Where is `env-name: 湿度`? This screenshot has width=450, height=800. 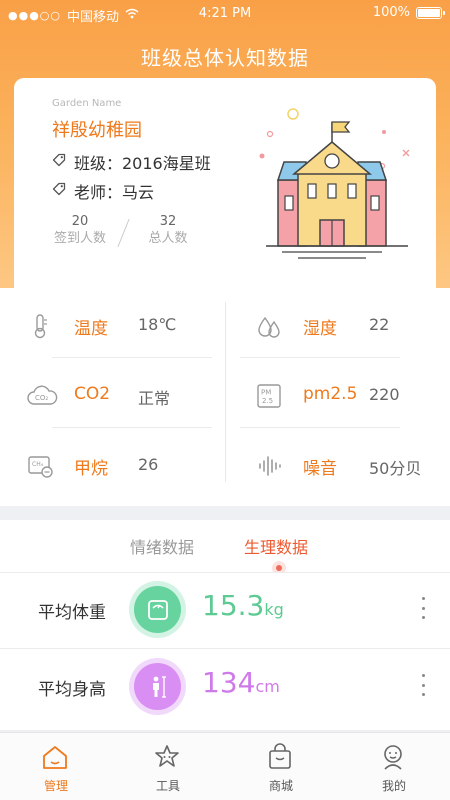 env-name: 湿度 is located at coordinates (320, 329).